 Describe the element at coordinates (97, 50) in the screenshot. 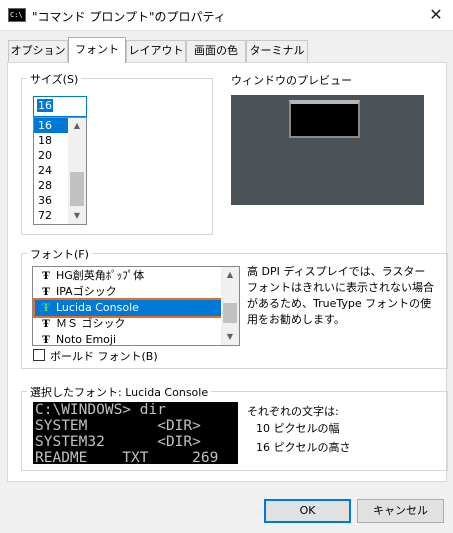

I see `tab-font: フォント` at that location.